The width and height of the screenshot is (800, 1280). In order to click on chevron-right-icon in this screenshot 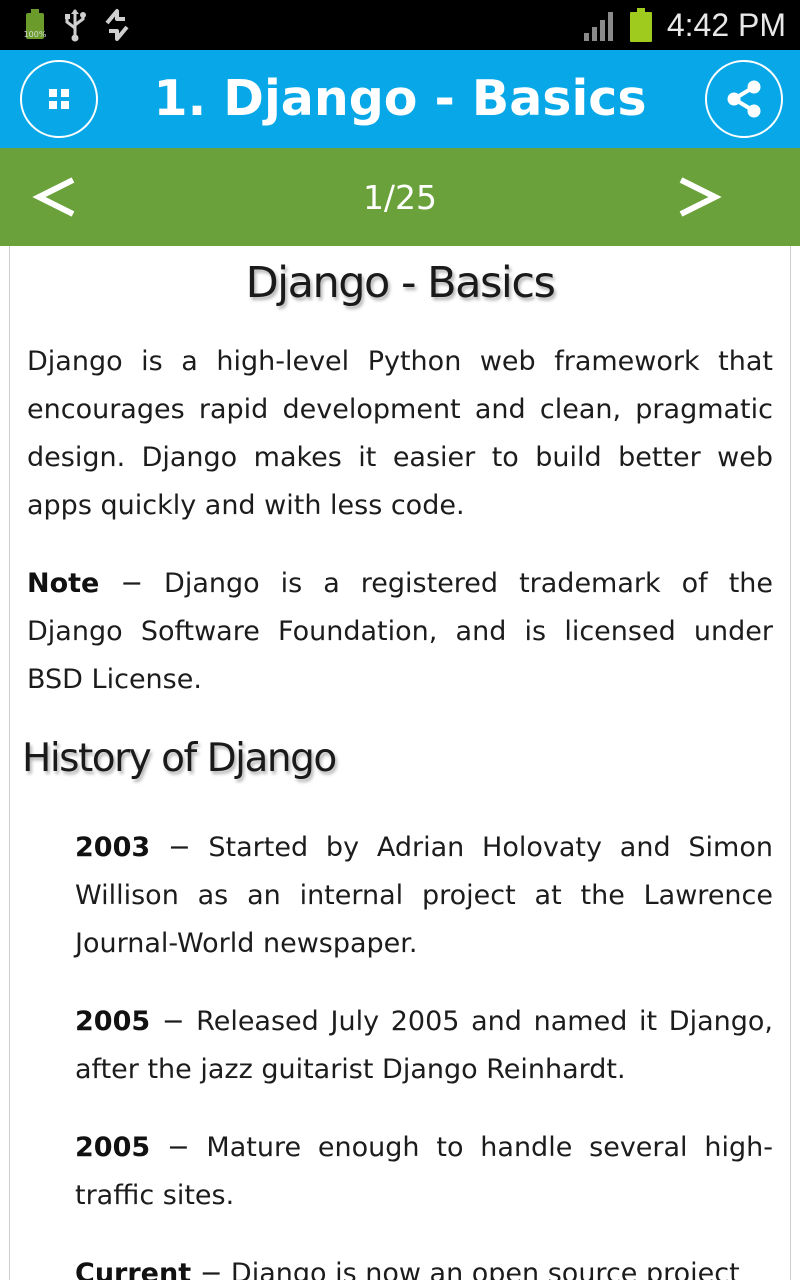, I will do `click(700, 197)`.